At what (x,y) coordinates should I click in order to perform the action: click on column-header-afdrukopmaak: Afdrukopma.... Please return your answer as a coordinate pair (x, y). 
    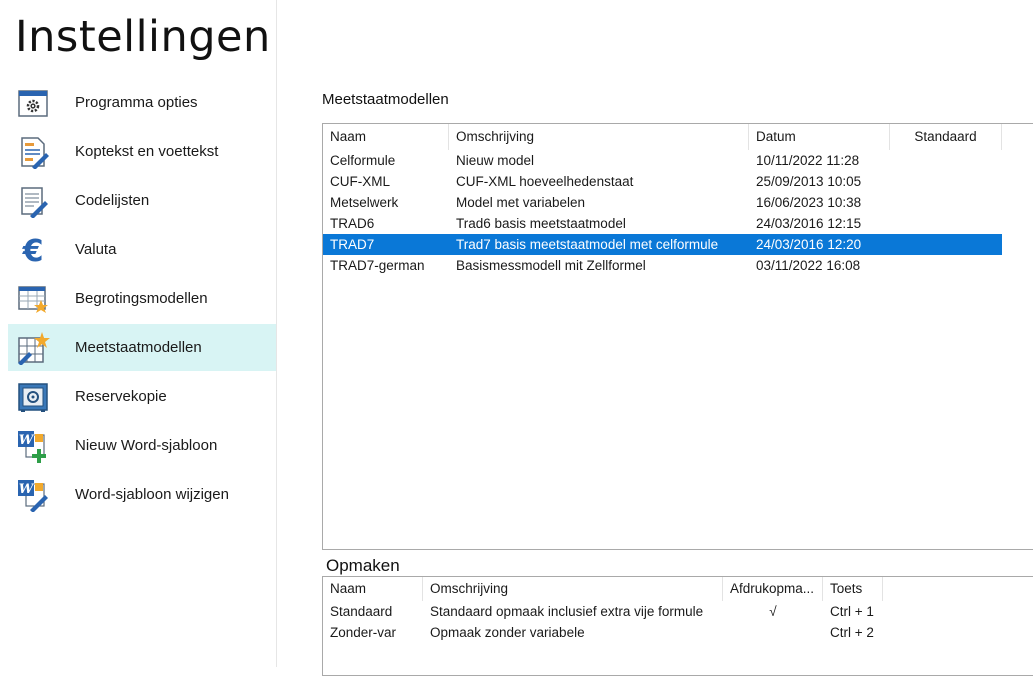
    Looking at the image, I should click on (773, 589).